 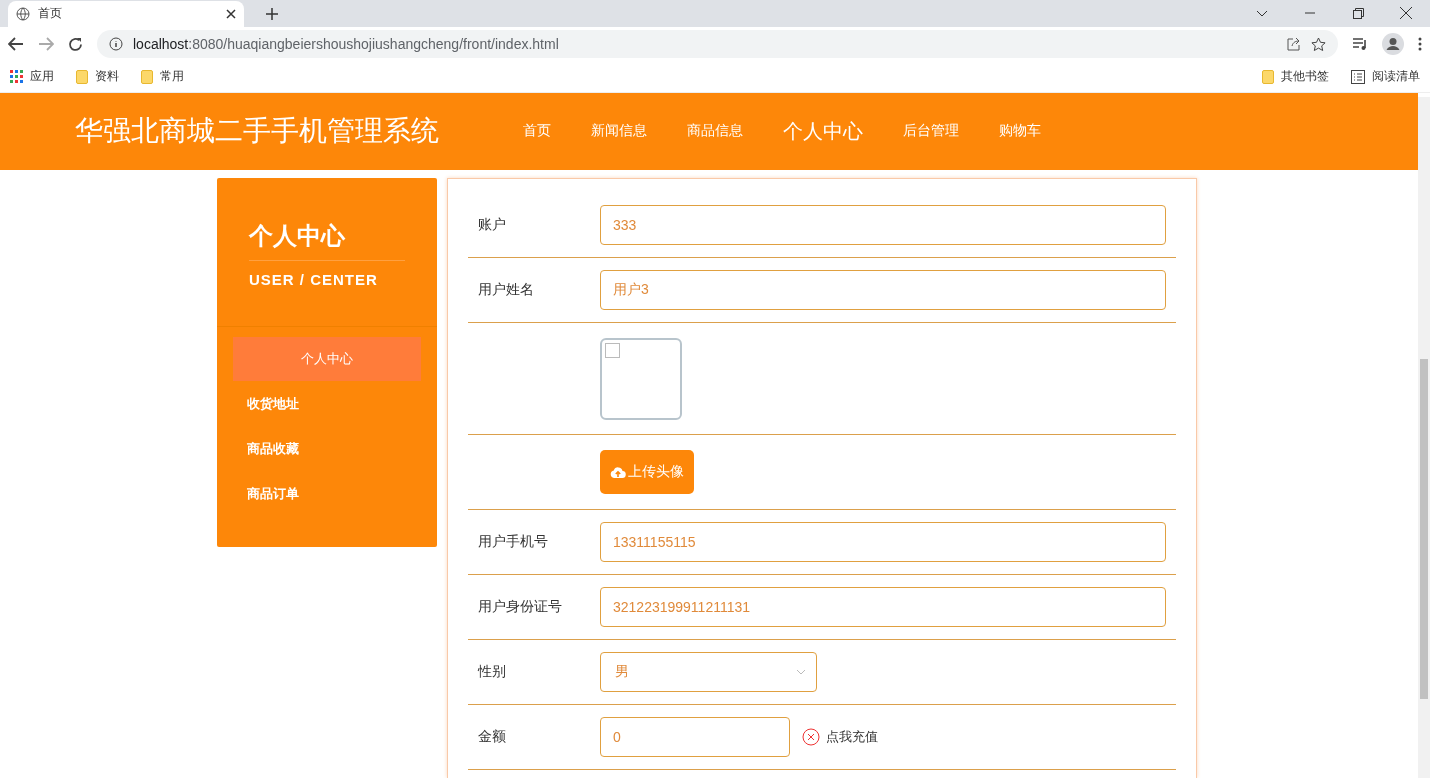 I want to click on new-tab-icon, so click(x=272, y=13).